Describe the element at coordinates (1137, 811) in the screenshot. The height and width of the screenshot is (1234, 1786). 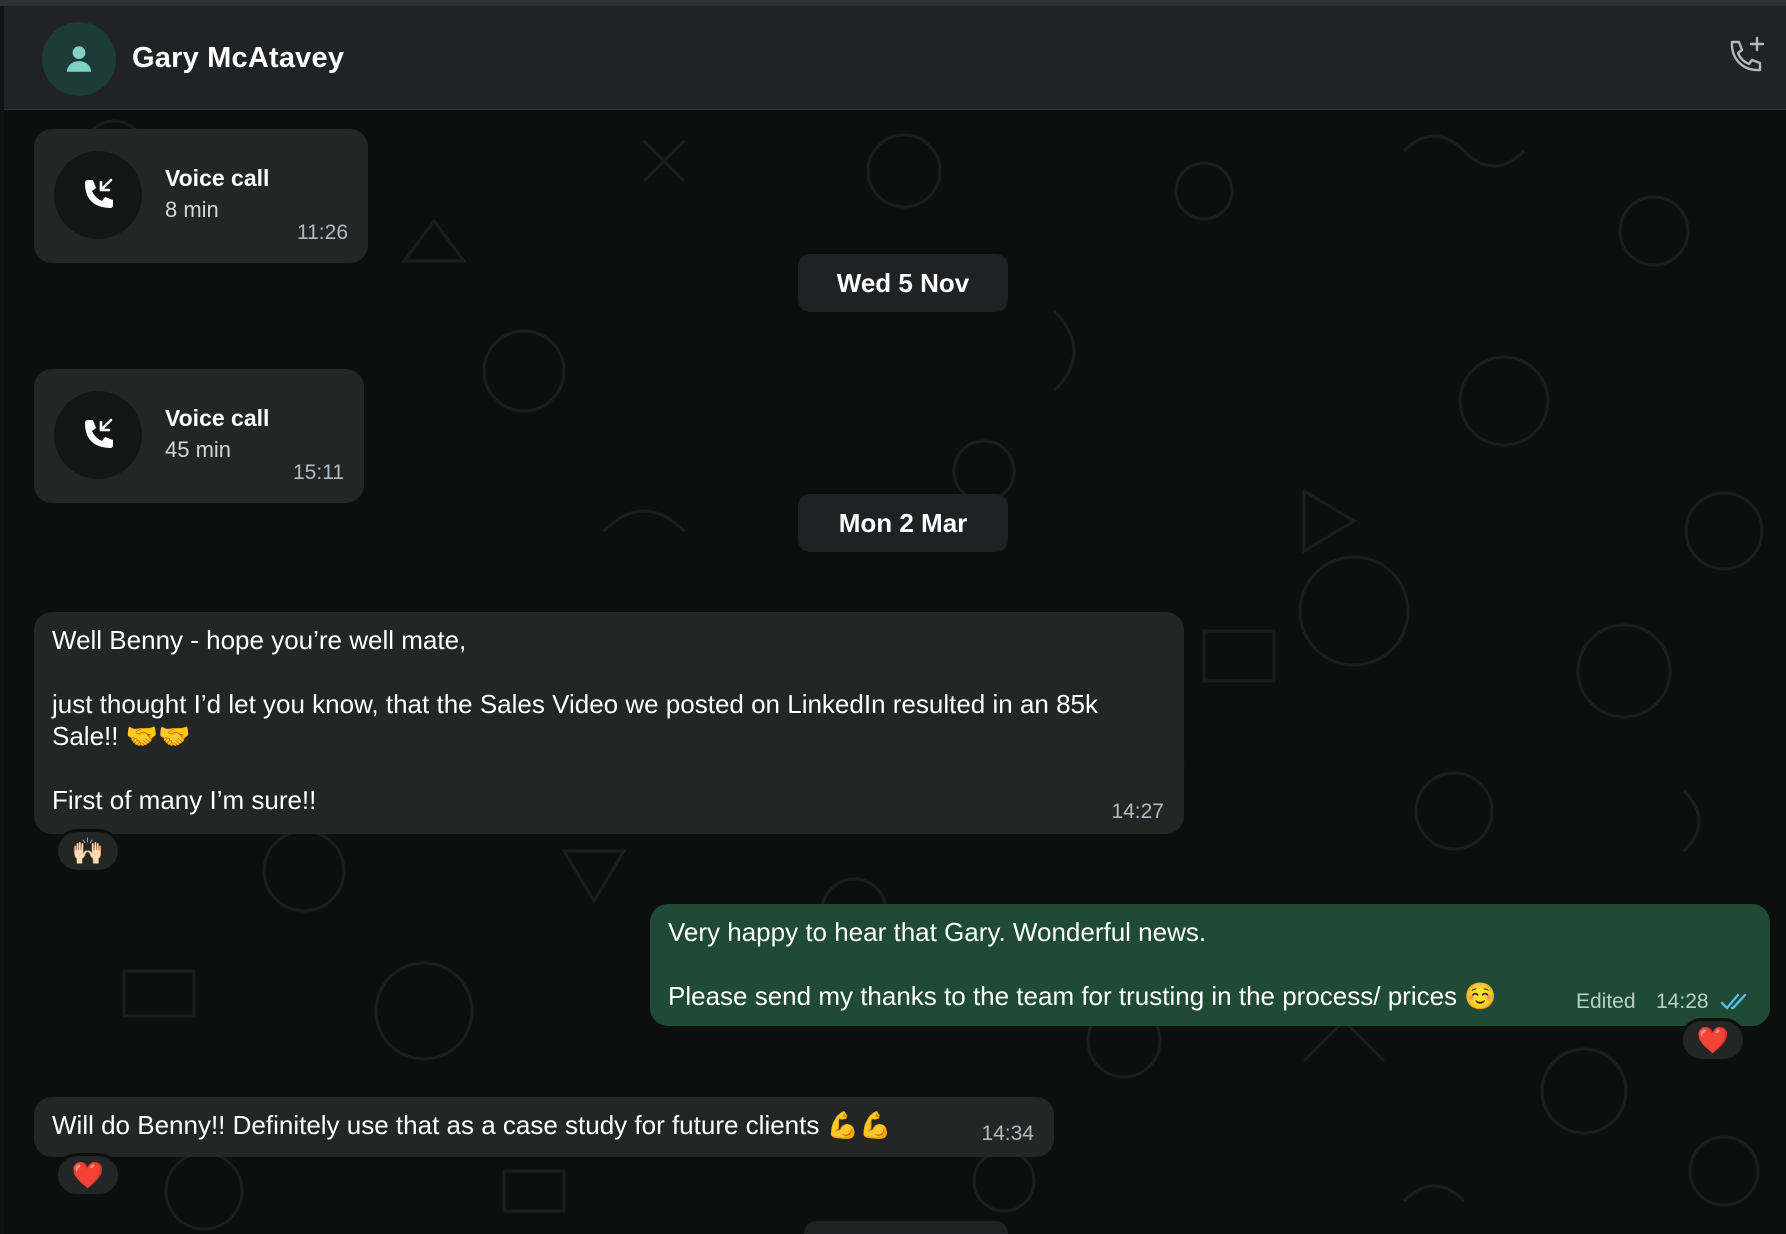
I see `message-time: 14:27` at that location.